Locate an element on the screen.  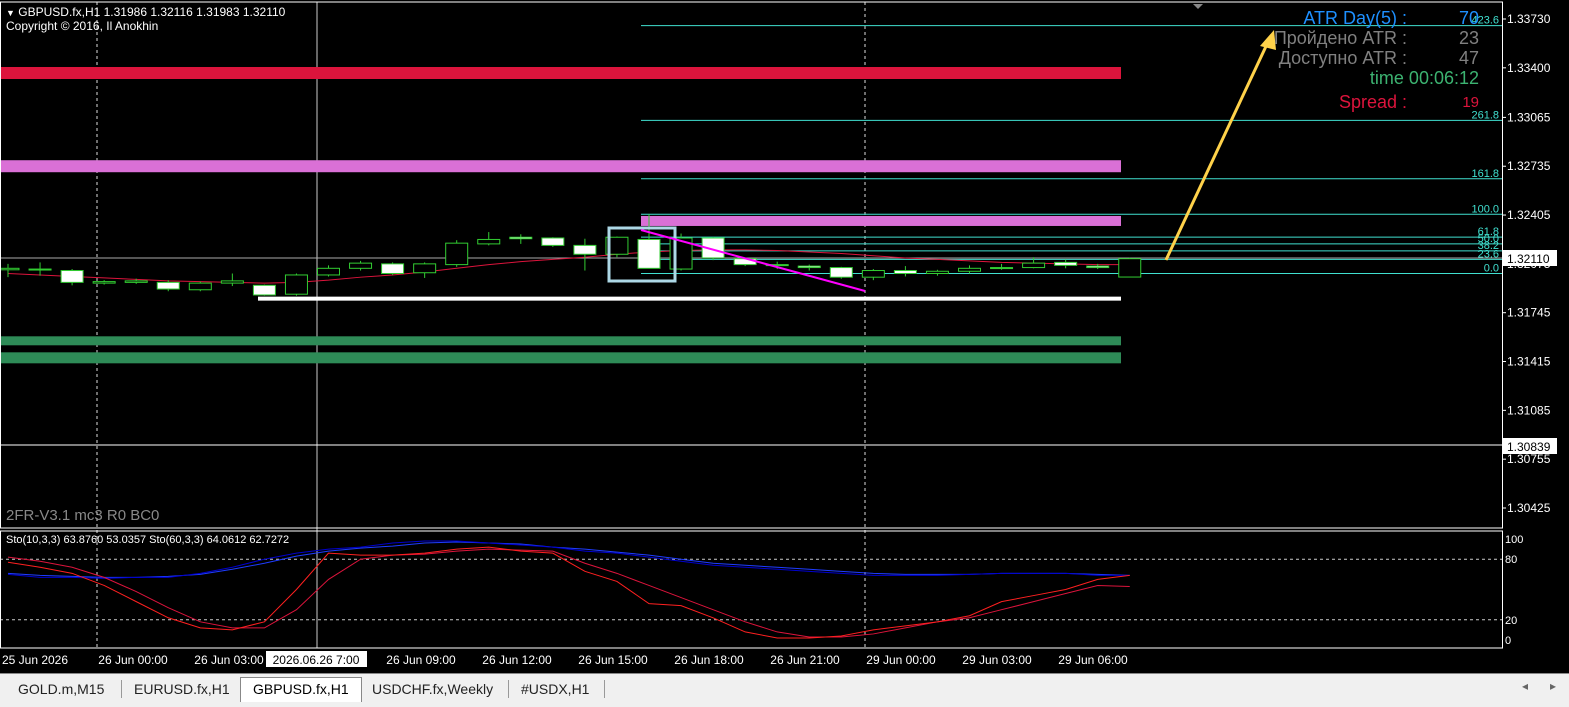
tab-gbpusd-h1: GBPUSD.fx,H1 is located at coordinates (301, 689).